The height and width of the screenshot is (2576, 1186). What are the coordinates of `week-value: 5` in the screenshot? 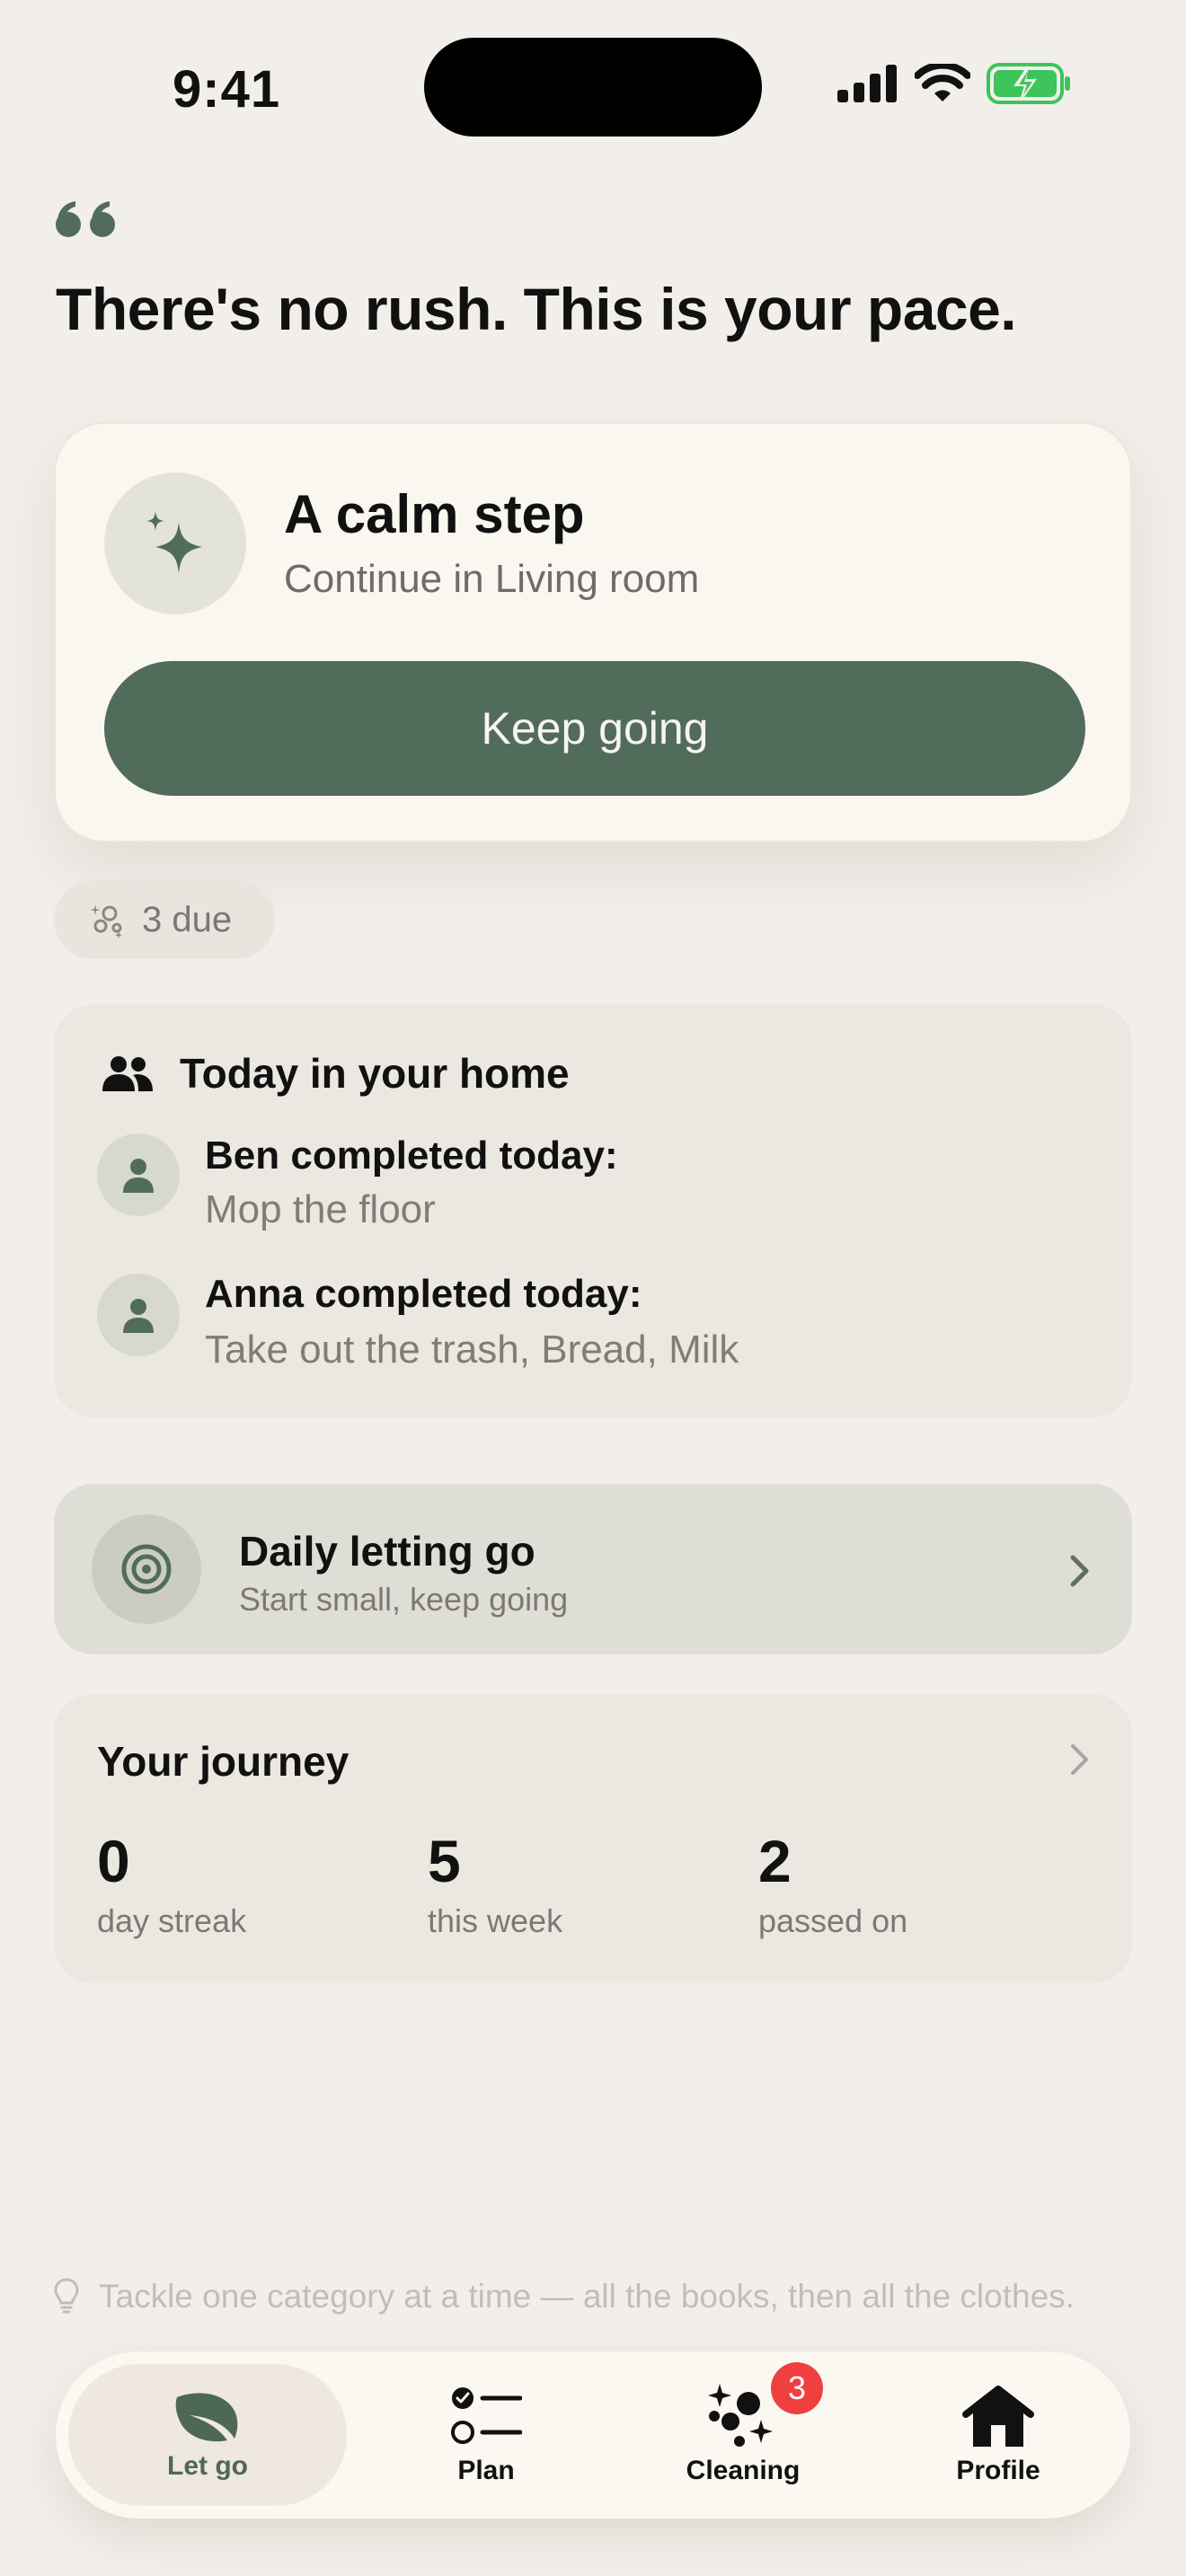 It's located at (444, 1861).